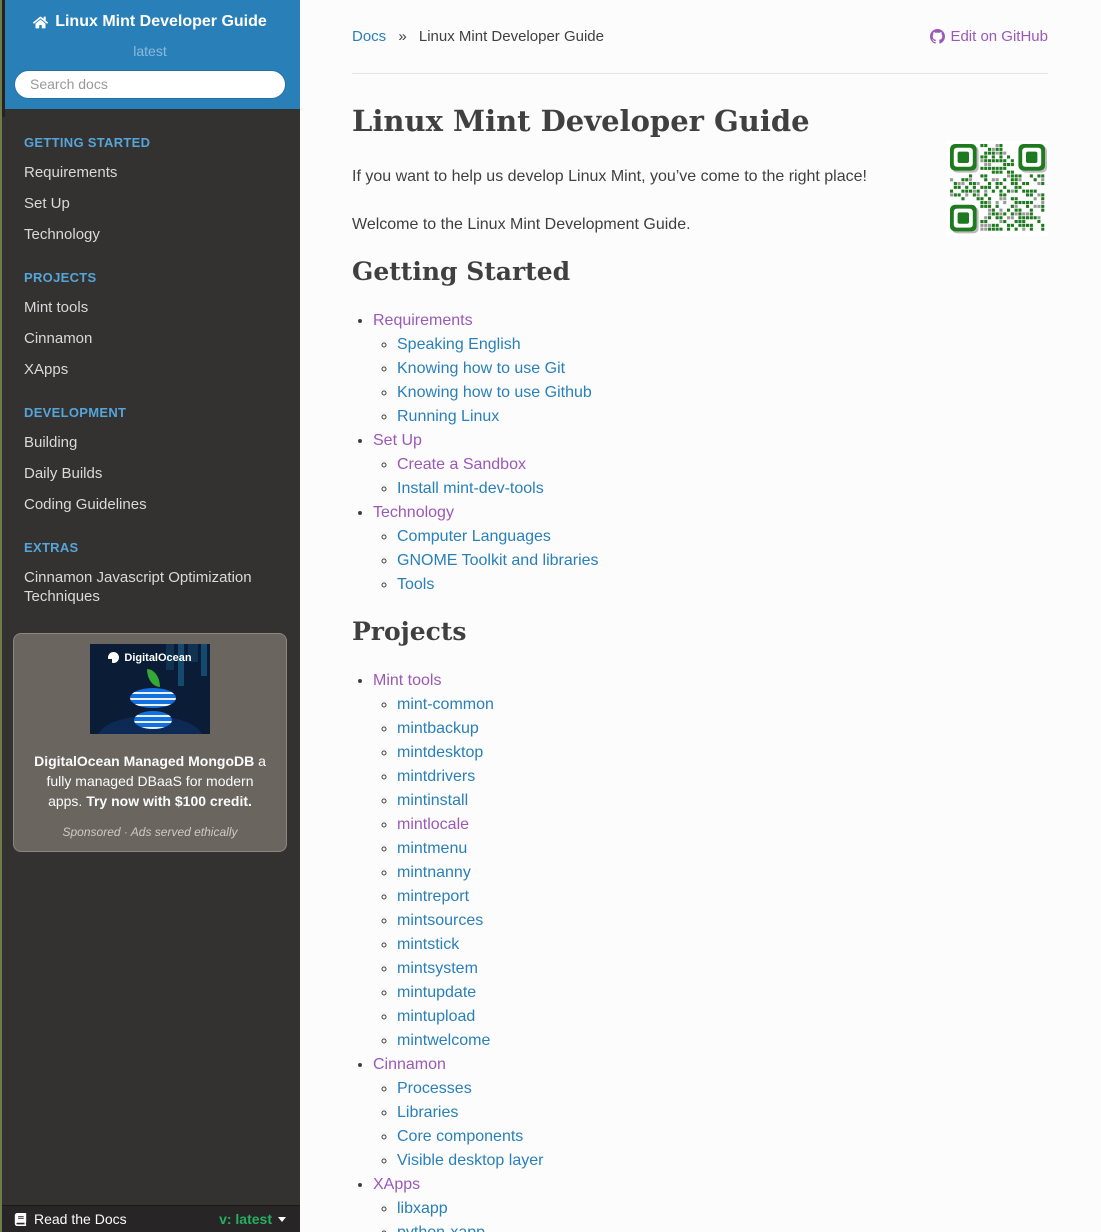 Image resolution: width=1101 pixels, height=1232 pixels. Describe the element at coordinates (433, 824) in the screenshot. I see `toc-link-mintlocale: mintlocale` at that location.